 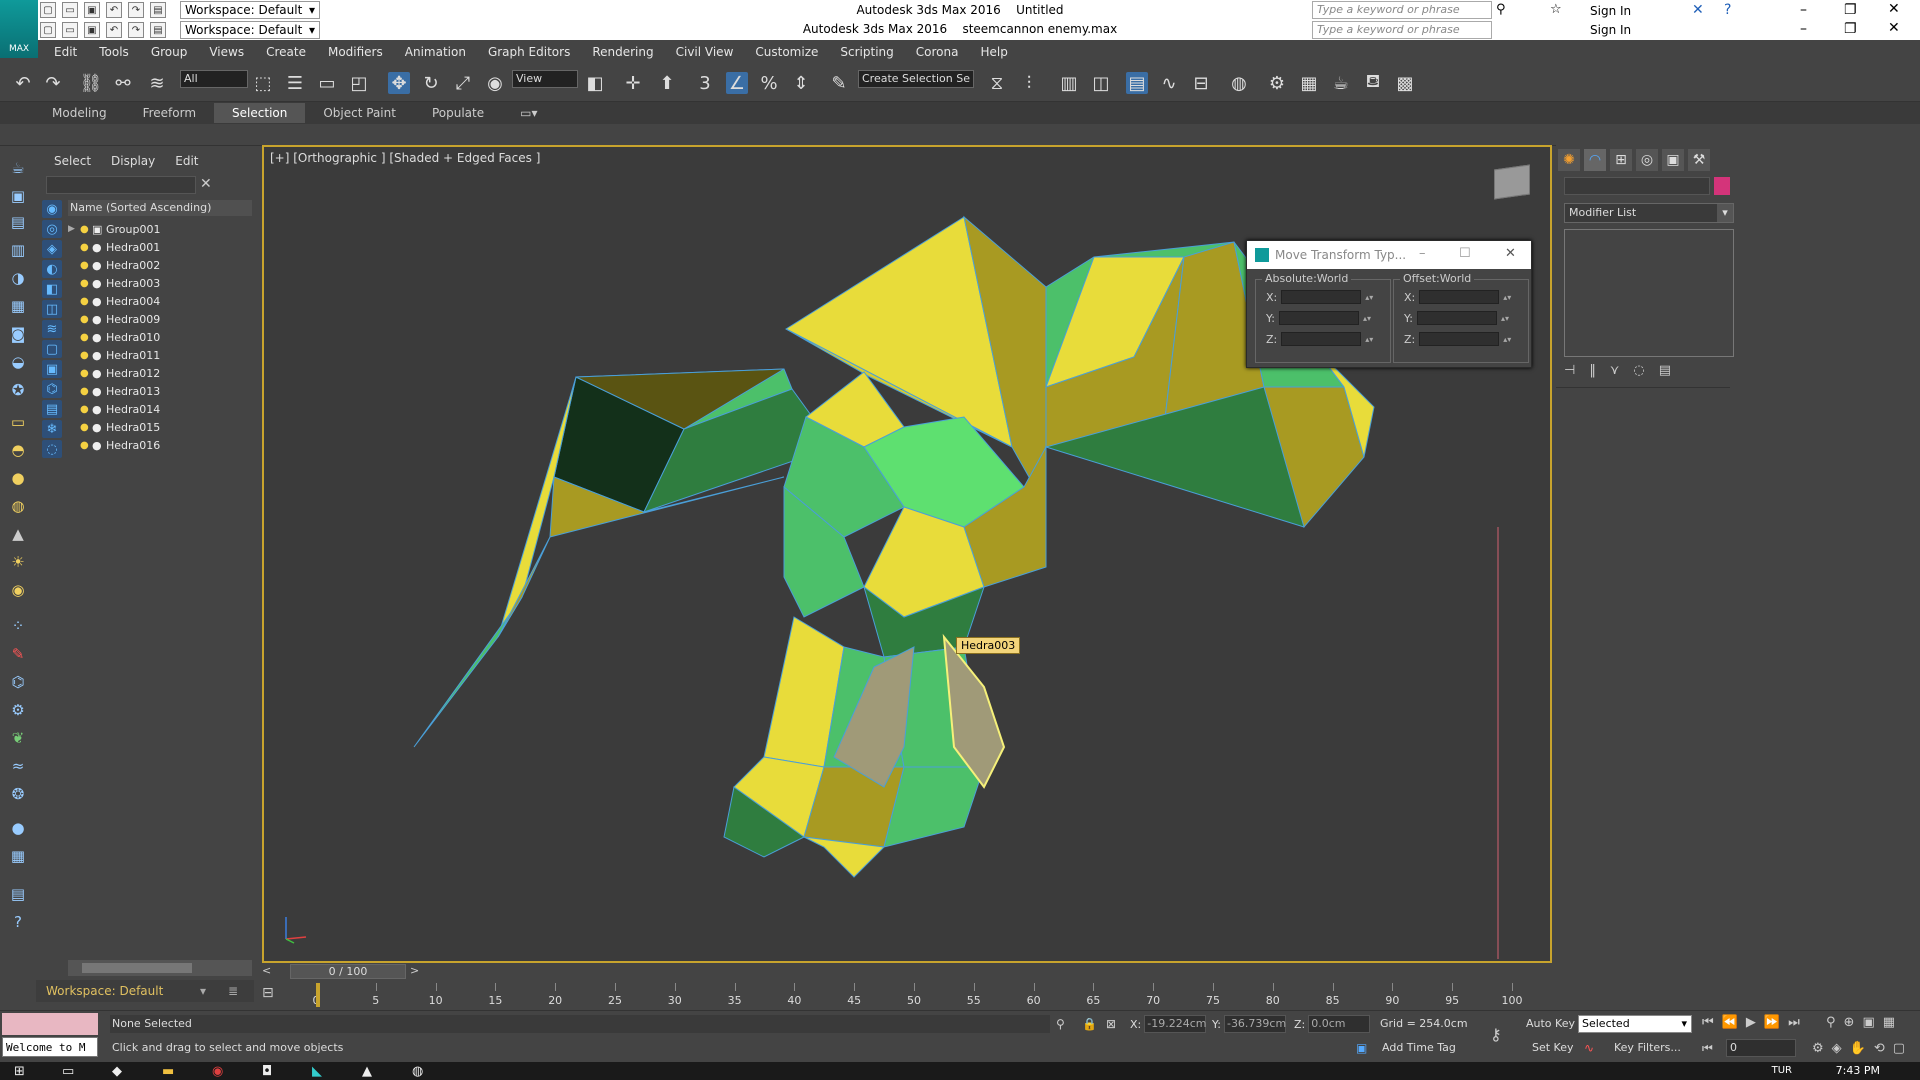 I want to click on help-search-input: Type a keyword or phrase, so click(x=1402, y=10).